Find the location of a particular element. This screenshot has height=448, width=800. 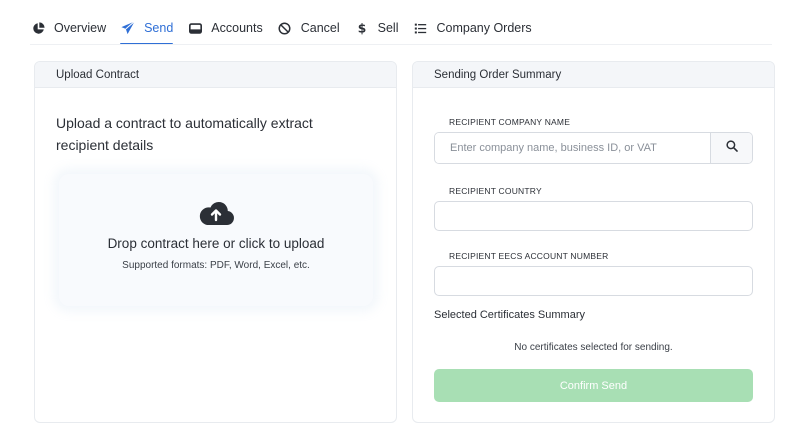

recipient-company-input is located at coordinates (572, 148).